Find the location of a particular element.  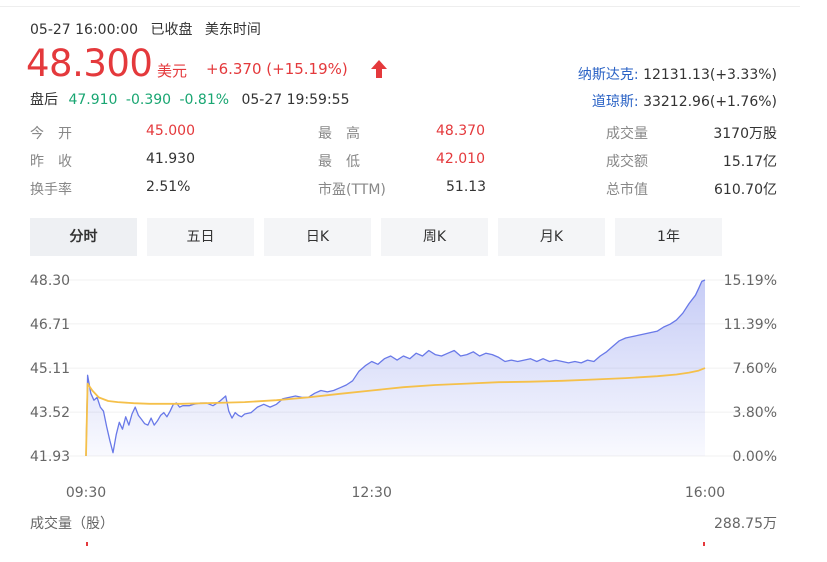

after-hours-price: 47.910 is located at coordinates (93, 100).